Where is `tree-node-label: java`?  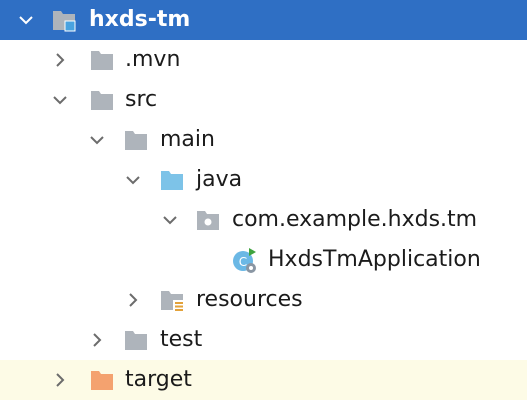 tree-node-label: java is located at coordinates (219, 179).